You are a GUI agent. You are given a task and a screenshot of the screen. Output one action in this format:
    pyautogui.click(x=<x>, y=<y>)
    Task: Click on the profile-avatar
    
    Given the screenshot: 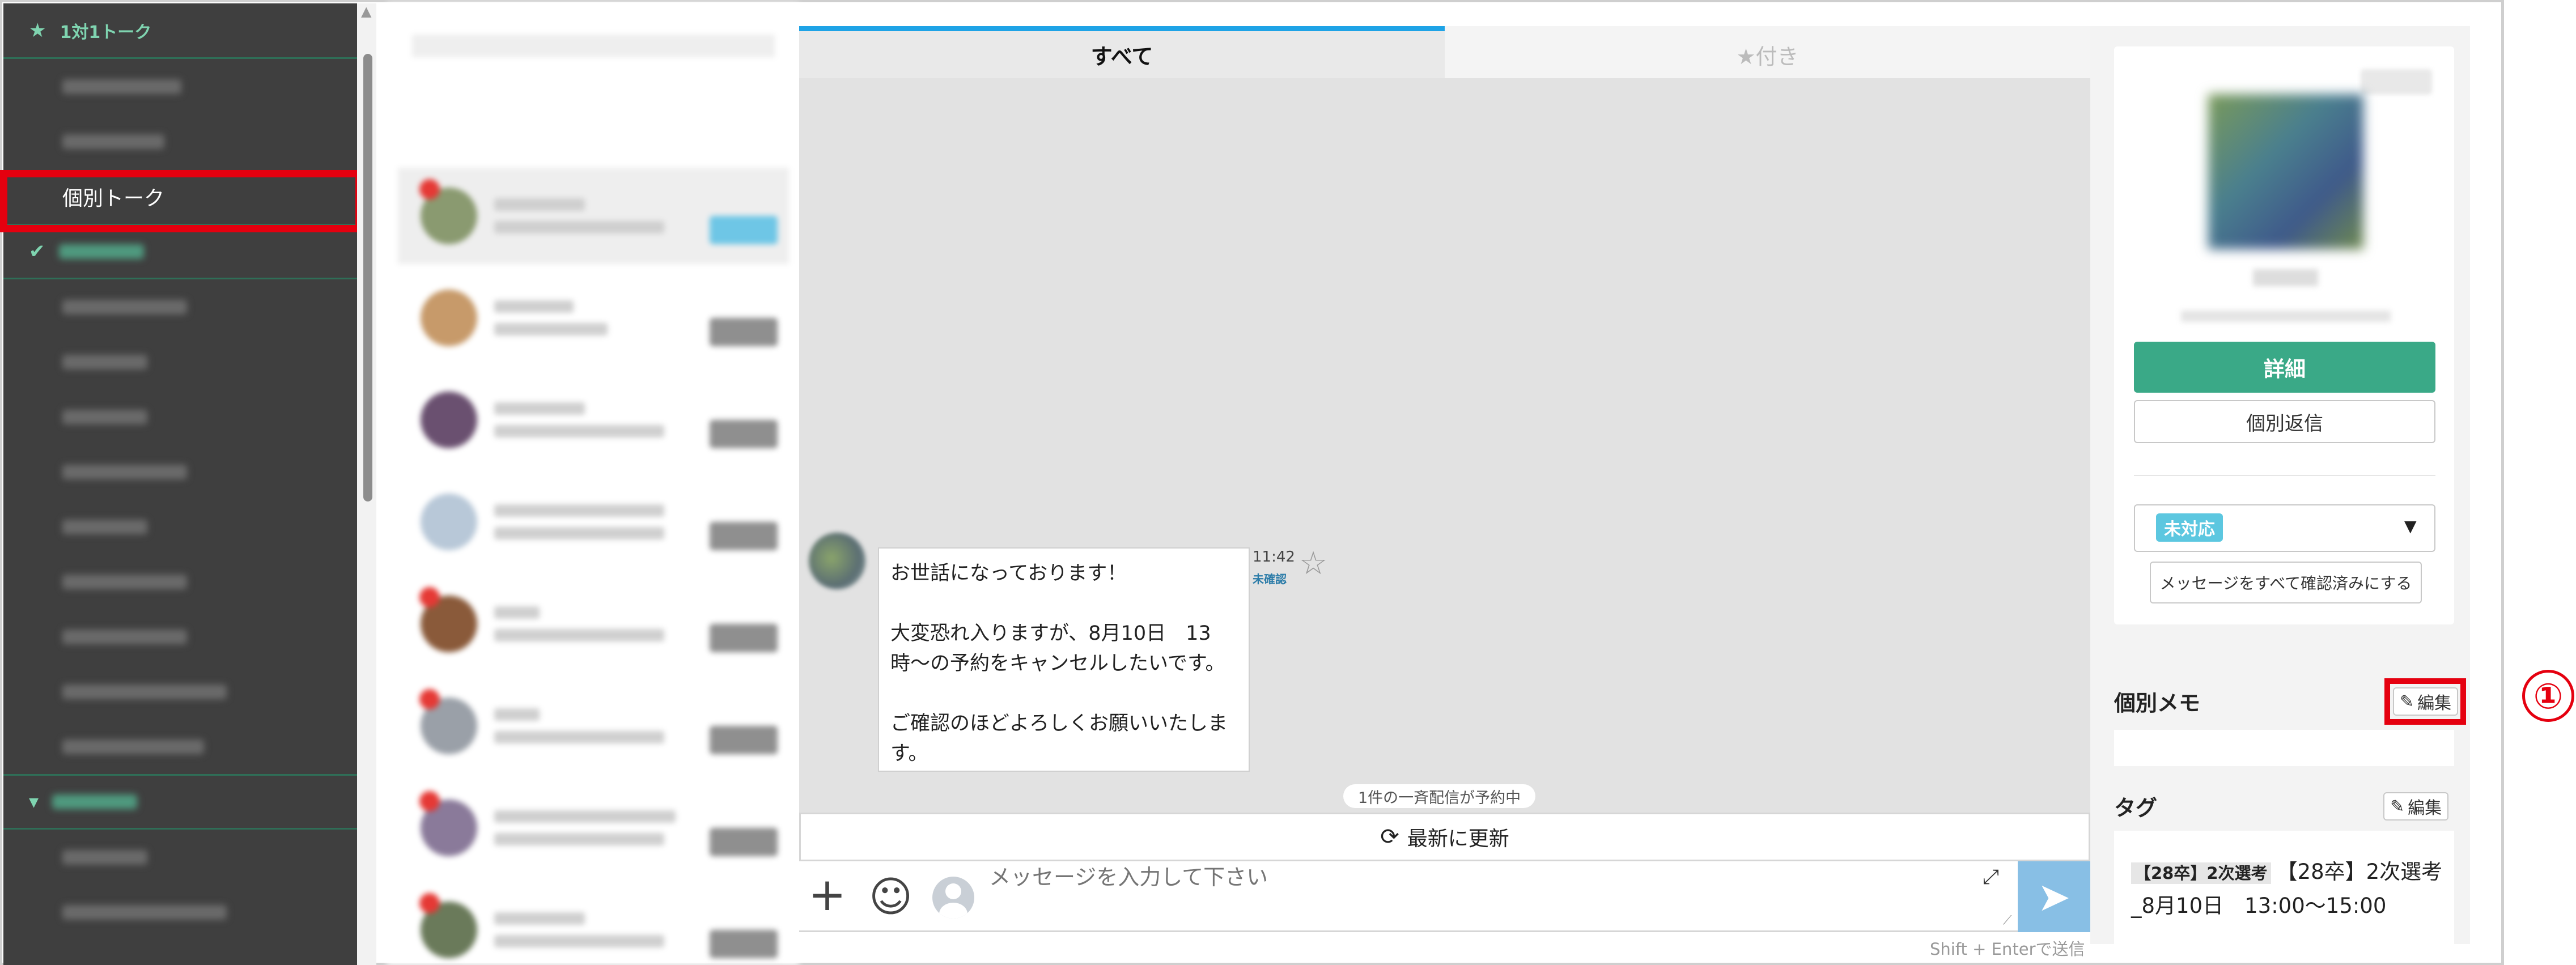 What is the action you would take?
    pyautogui.click(x=2285, y=171)
    